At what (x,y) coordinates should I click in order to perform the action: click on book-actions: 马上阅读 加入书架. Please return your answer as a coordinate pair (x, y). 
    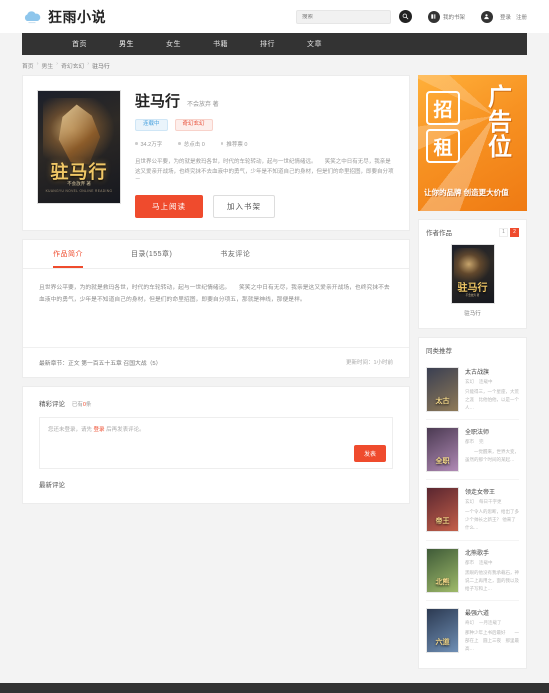
    Looking at the image, I should click on (265, 206).